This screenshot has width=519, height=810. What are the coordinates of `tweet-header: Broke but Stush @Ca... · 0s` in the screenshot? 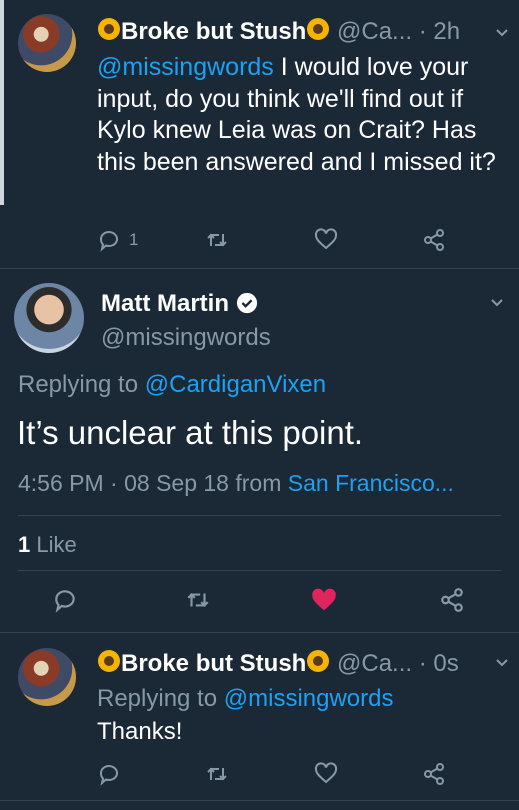 It's located at (278, 663).